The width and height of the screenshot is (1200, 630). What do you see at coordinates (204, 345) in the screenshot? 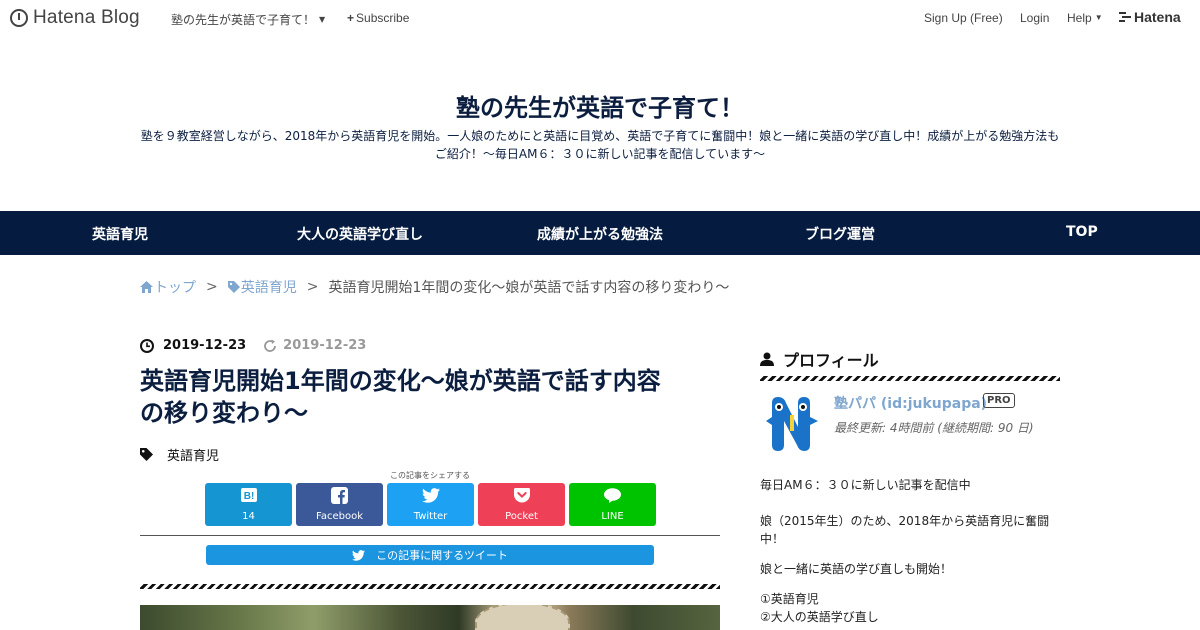
I see `article-date: 2019-12-23` at bounding box center [204, 345].